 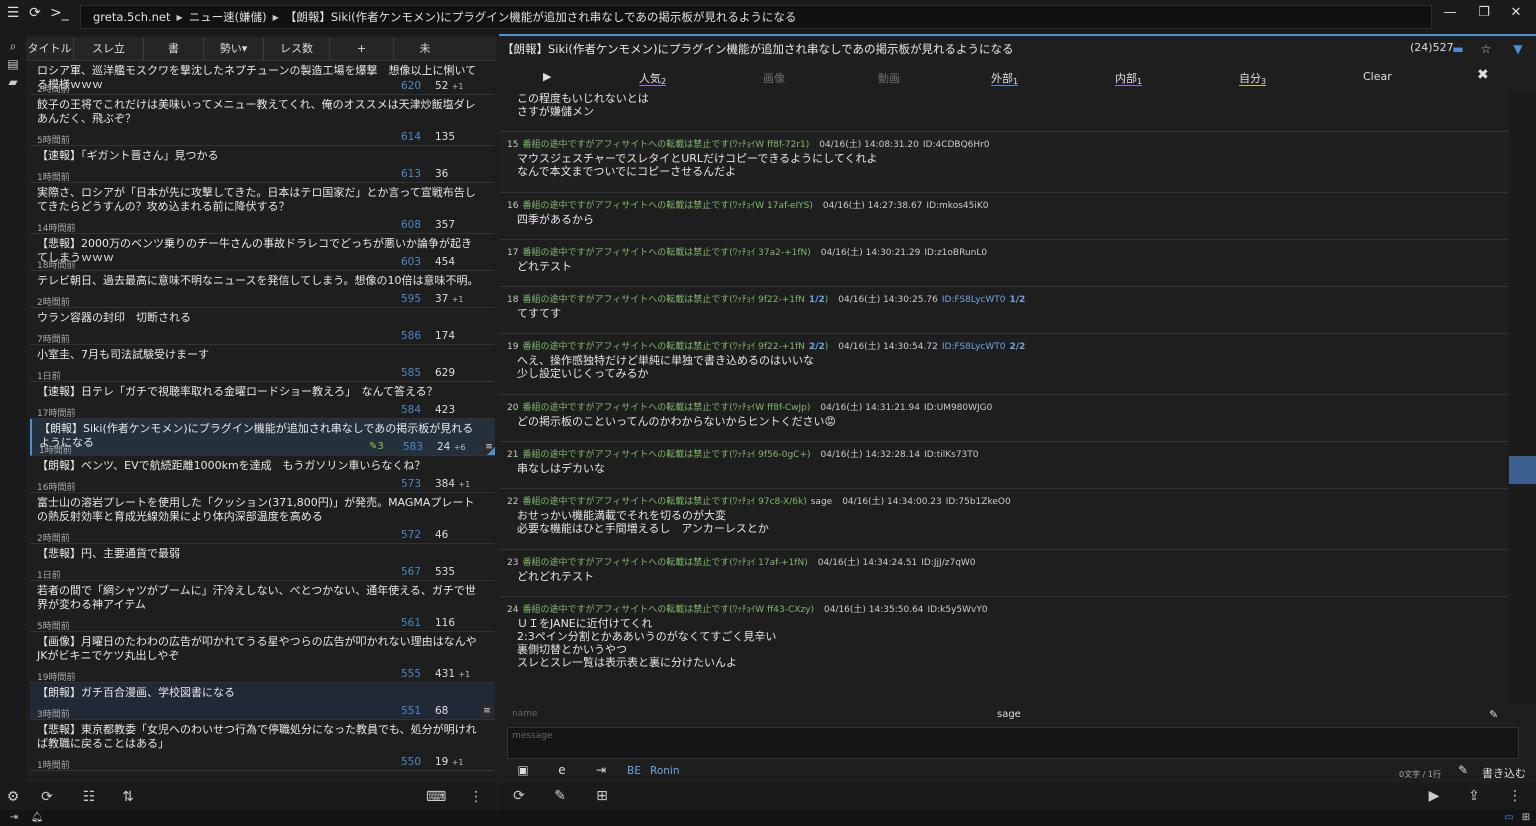 I want to click on write-icon: ✎, so click(x=1463, y=771).